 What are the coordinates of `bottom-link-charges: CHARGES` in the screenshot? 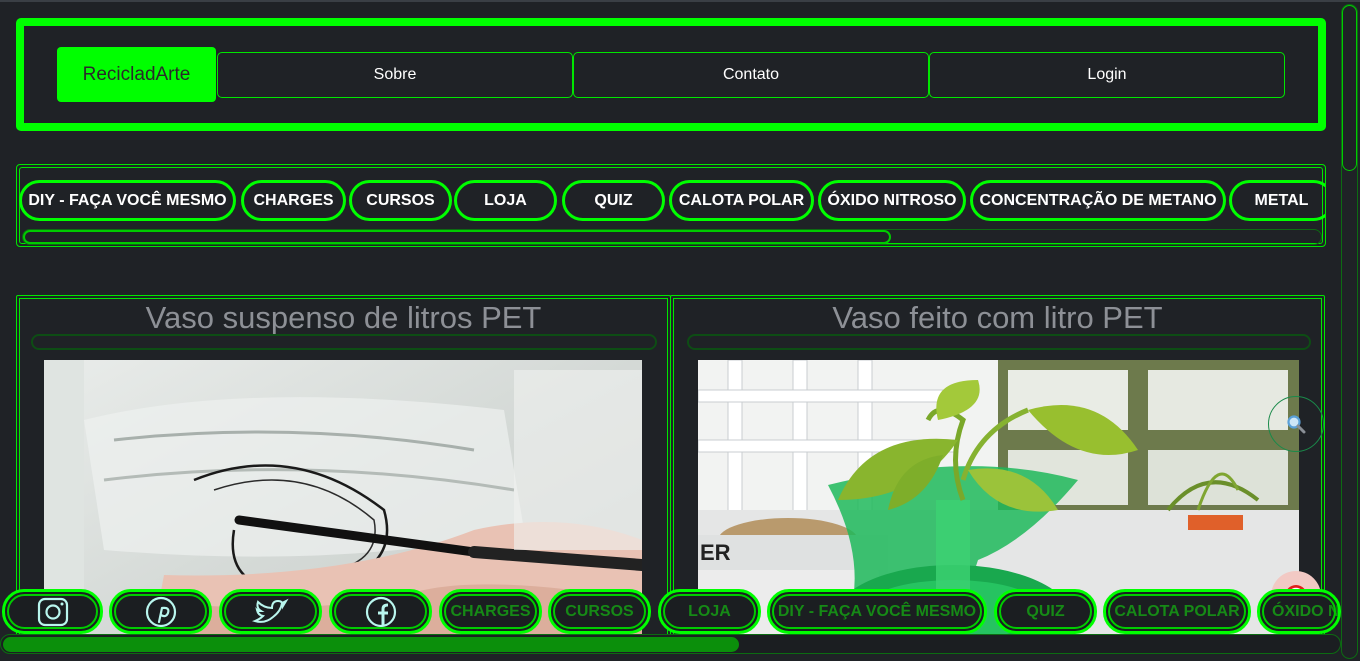 It's located at (490, 611).